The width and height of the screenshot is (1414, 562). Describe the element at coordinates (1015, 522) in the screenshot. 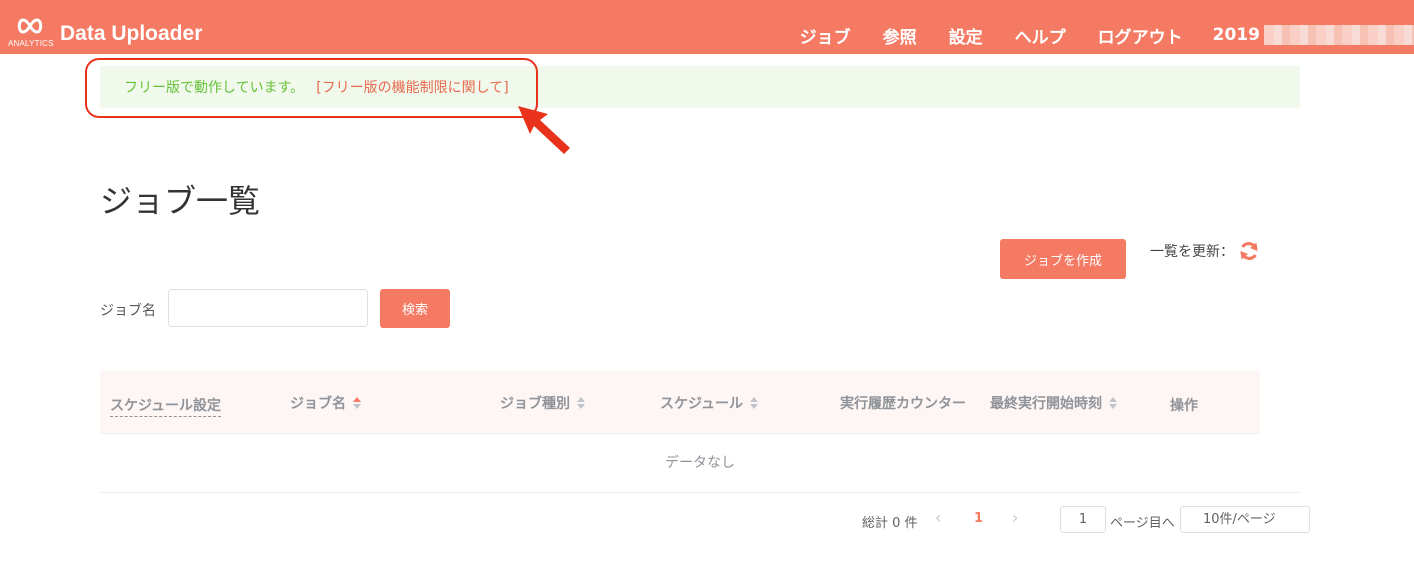

I see `next-page-icon: ›` at that location.